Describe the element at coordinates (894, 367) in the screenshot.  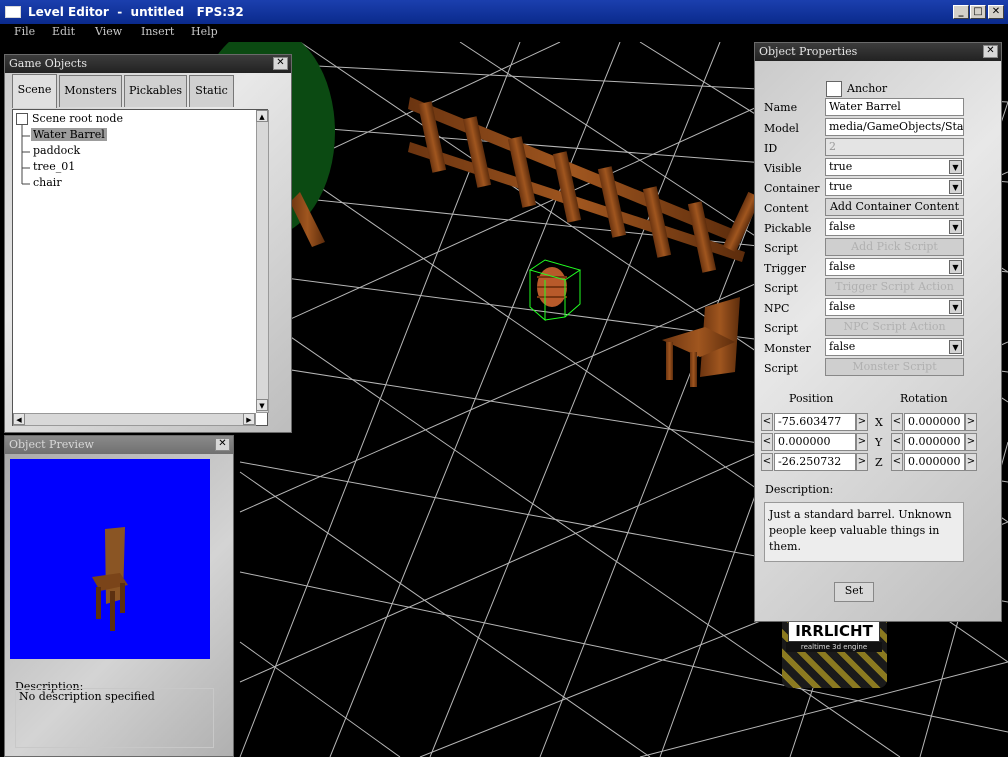
I see `monster-script-button: Monster Script` at that location.